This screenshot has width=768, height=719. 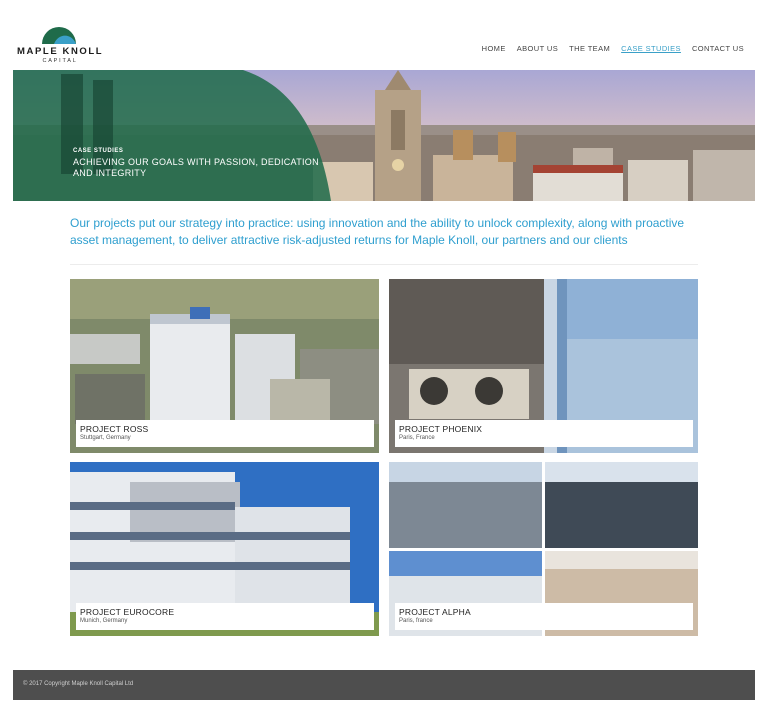 I want to click on brand-name: MAPLE KNOLL, so click(x=60, y=51).